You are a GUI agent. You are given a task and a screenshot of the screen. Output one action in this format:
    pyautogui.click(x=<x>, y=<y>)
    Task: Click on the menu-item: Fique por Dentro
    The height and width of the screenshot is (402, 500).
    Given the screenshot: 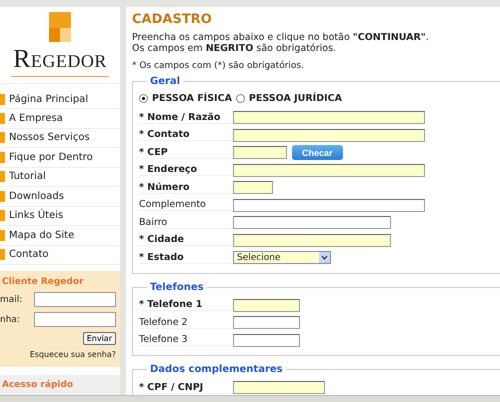 What is the action you would take?
    pyautogui.click(x=51, y=157)
    